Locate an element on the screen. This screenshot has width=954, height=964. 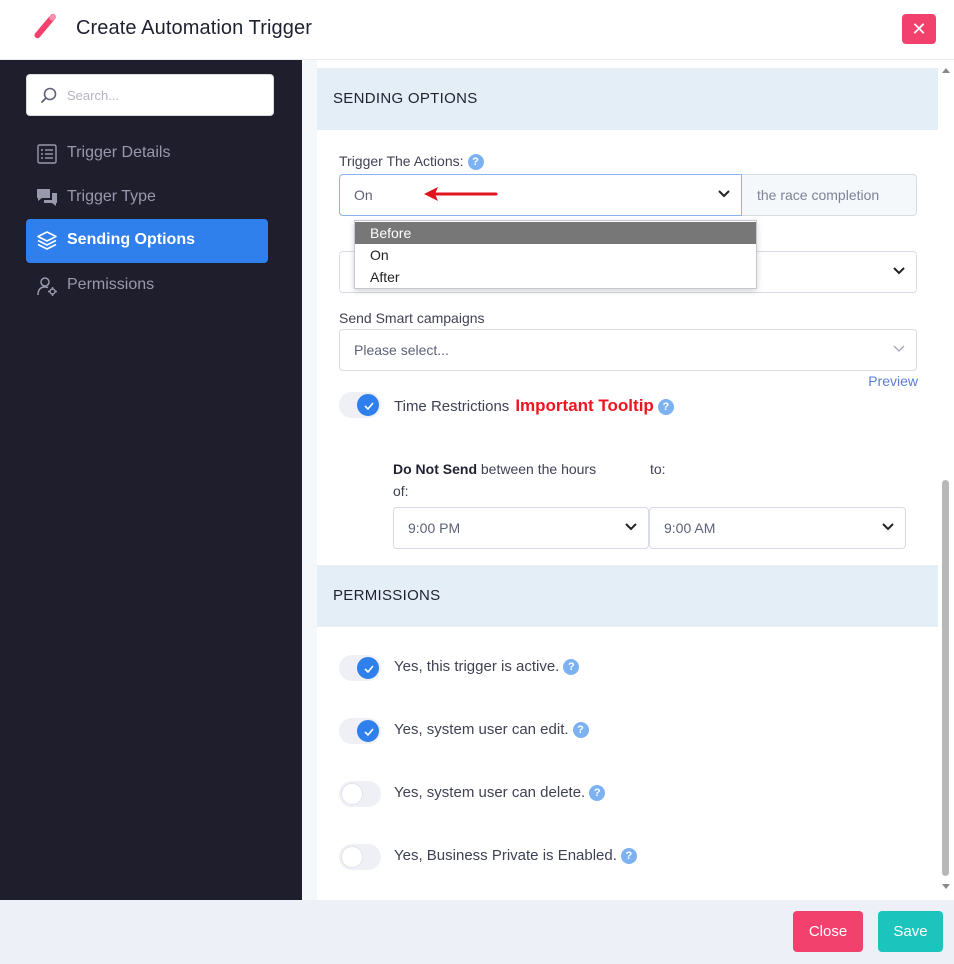
pencil-icon is located at coordinates (45, 26).